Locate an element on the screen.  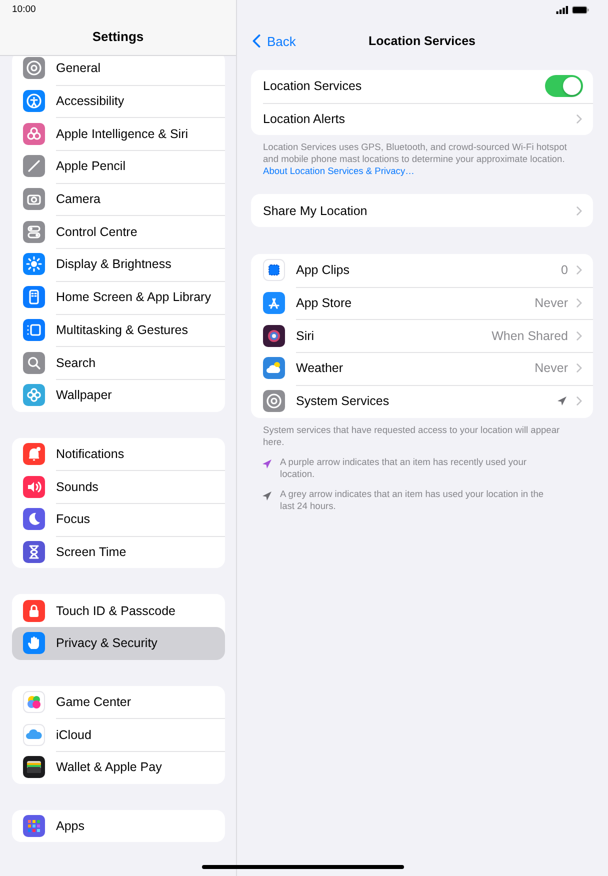
app-row: App Clips 0 is located at coordinates (422, 270).